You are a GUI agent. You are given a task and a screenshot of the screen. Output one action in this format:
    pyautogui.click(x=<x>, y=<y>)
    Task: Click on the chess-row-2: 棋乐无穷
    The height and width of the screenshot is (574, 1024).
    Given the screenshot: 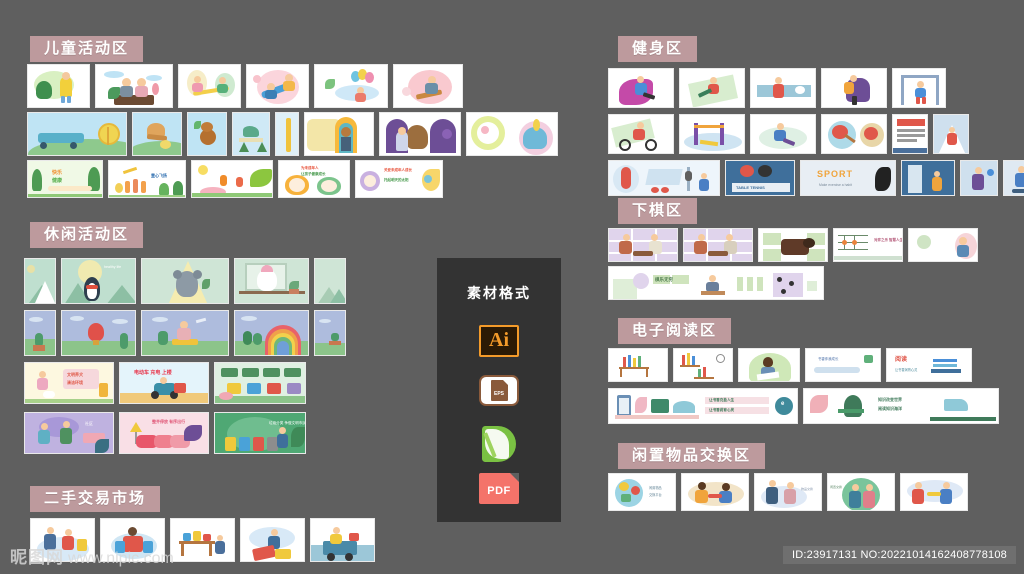 What is the action you would take?
    pyautogui.click(x=716, y=283)
    